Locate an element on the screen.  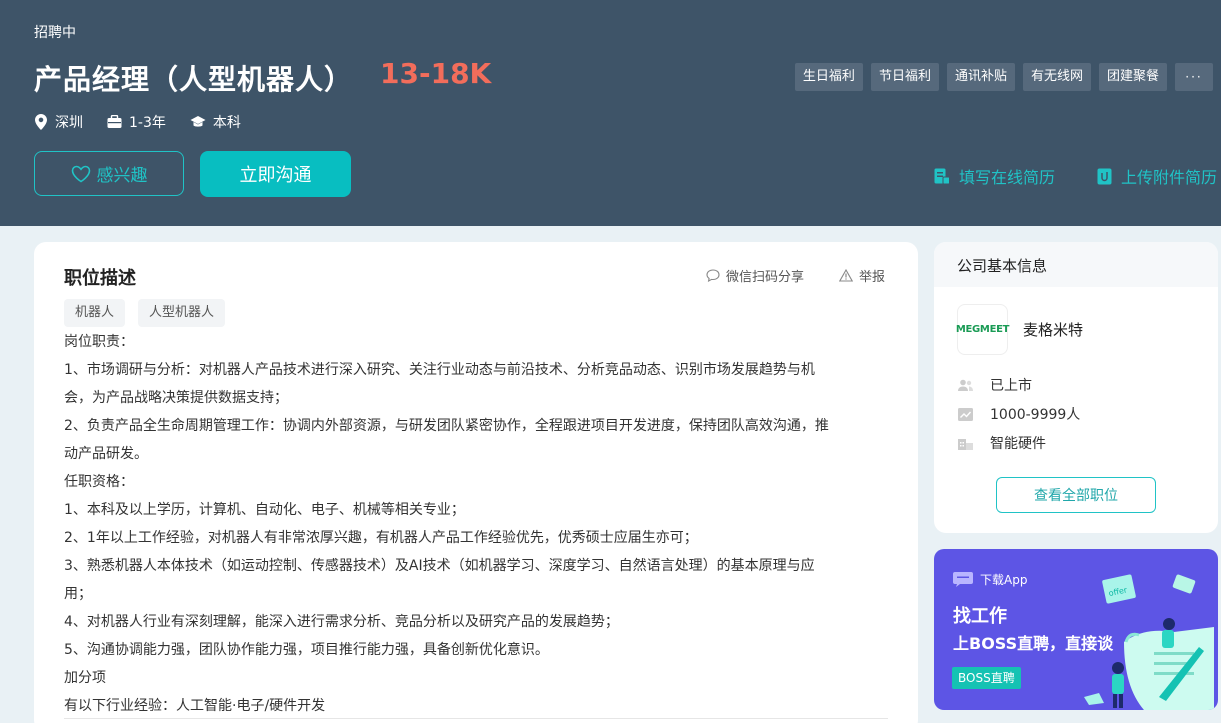
meta-experience: 1-3年 is located at coordinates (136, 122).